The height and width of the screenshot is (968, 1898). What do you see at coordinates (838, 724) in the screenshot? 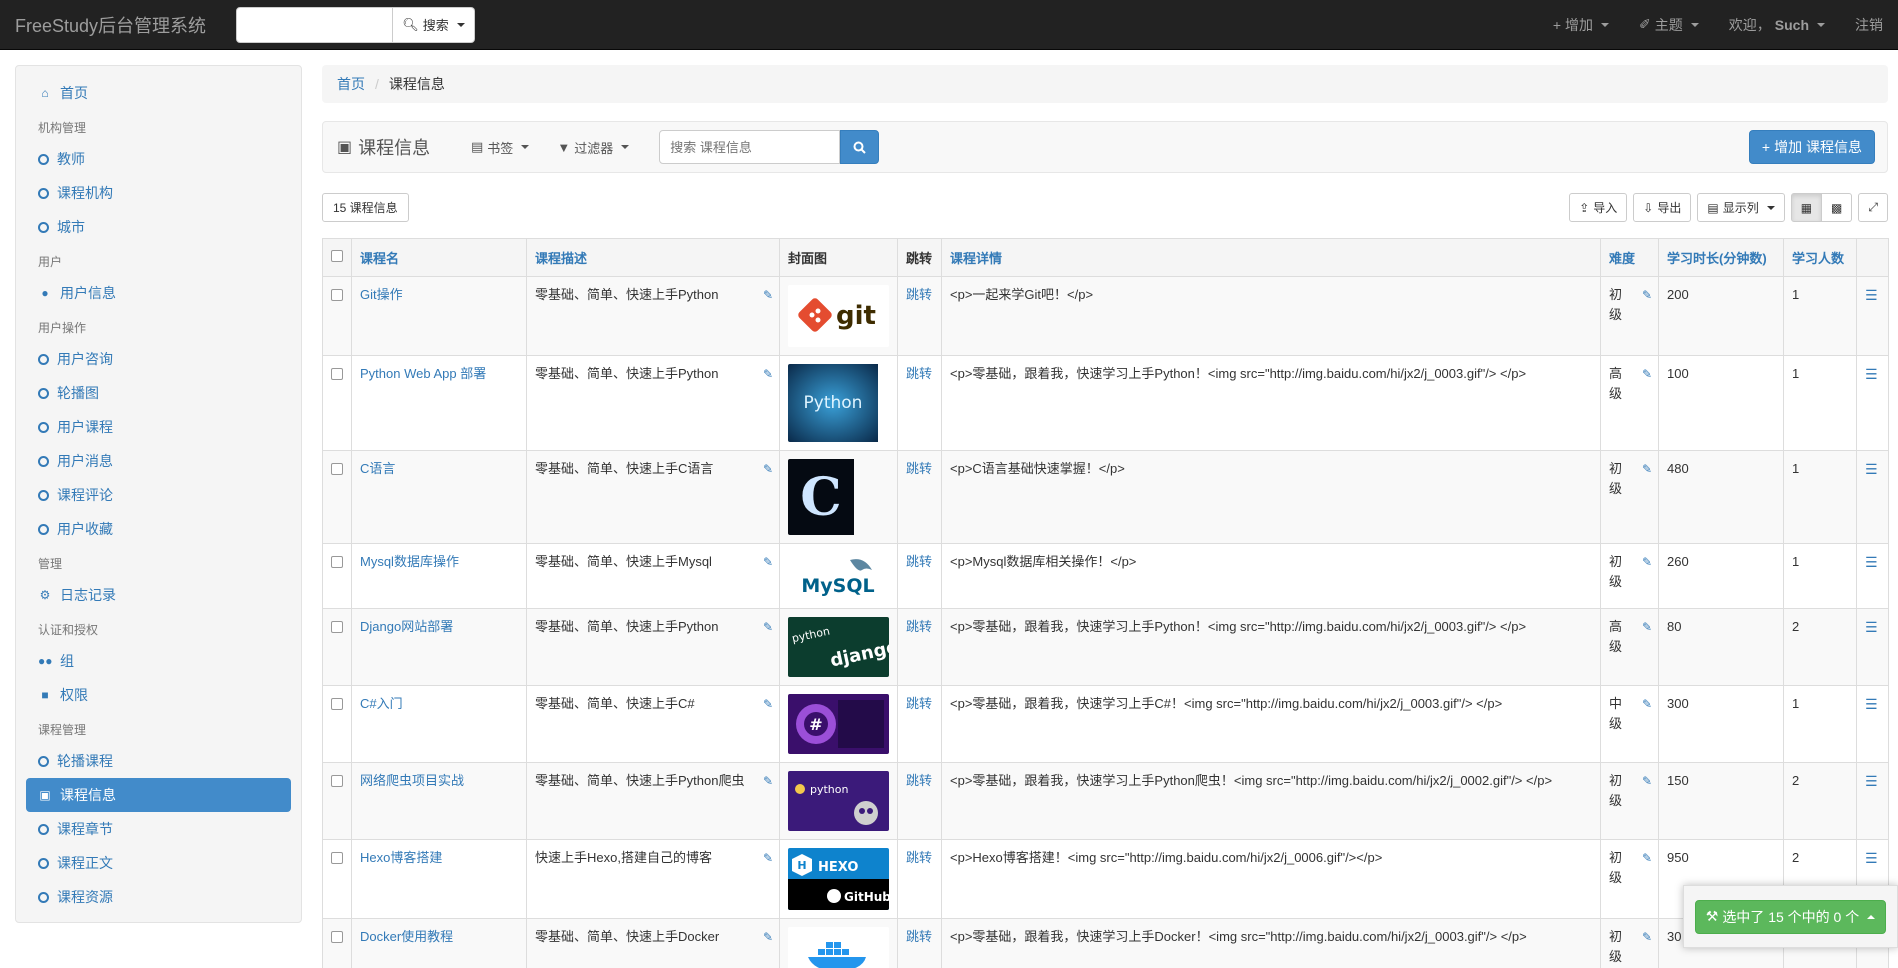
I see `cover-image: #` at bounding box center [838, 724].